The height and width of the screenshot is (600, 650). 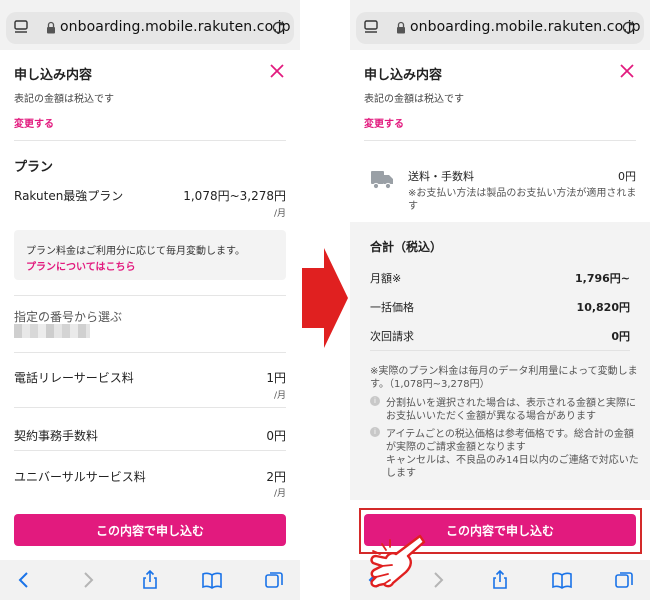 I want to click on pointing-hand-icon, so click(x=398, y=561).